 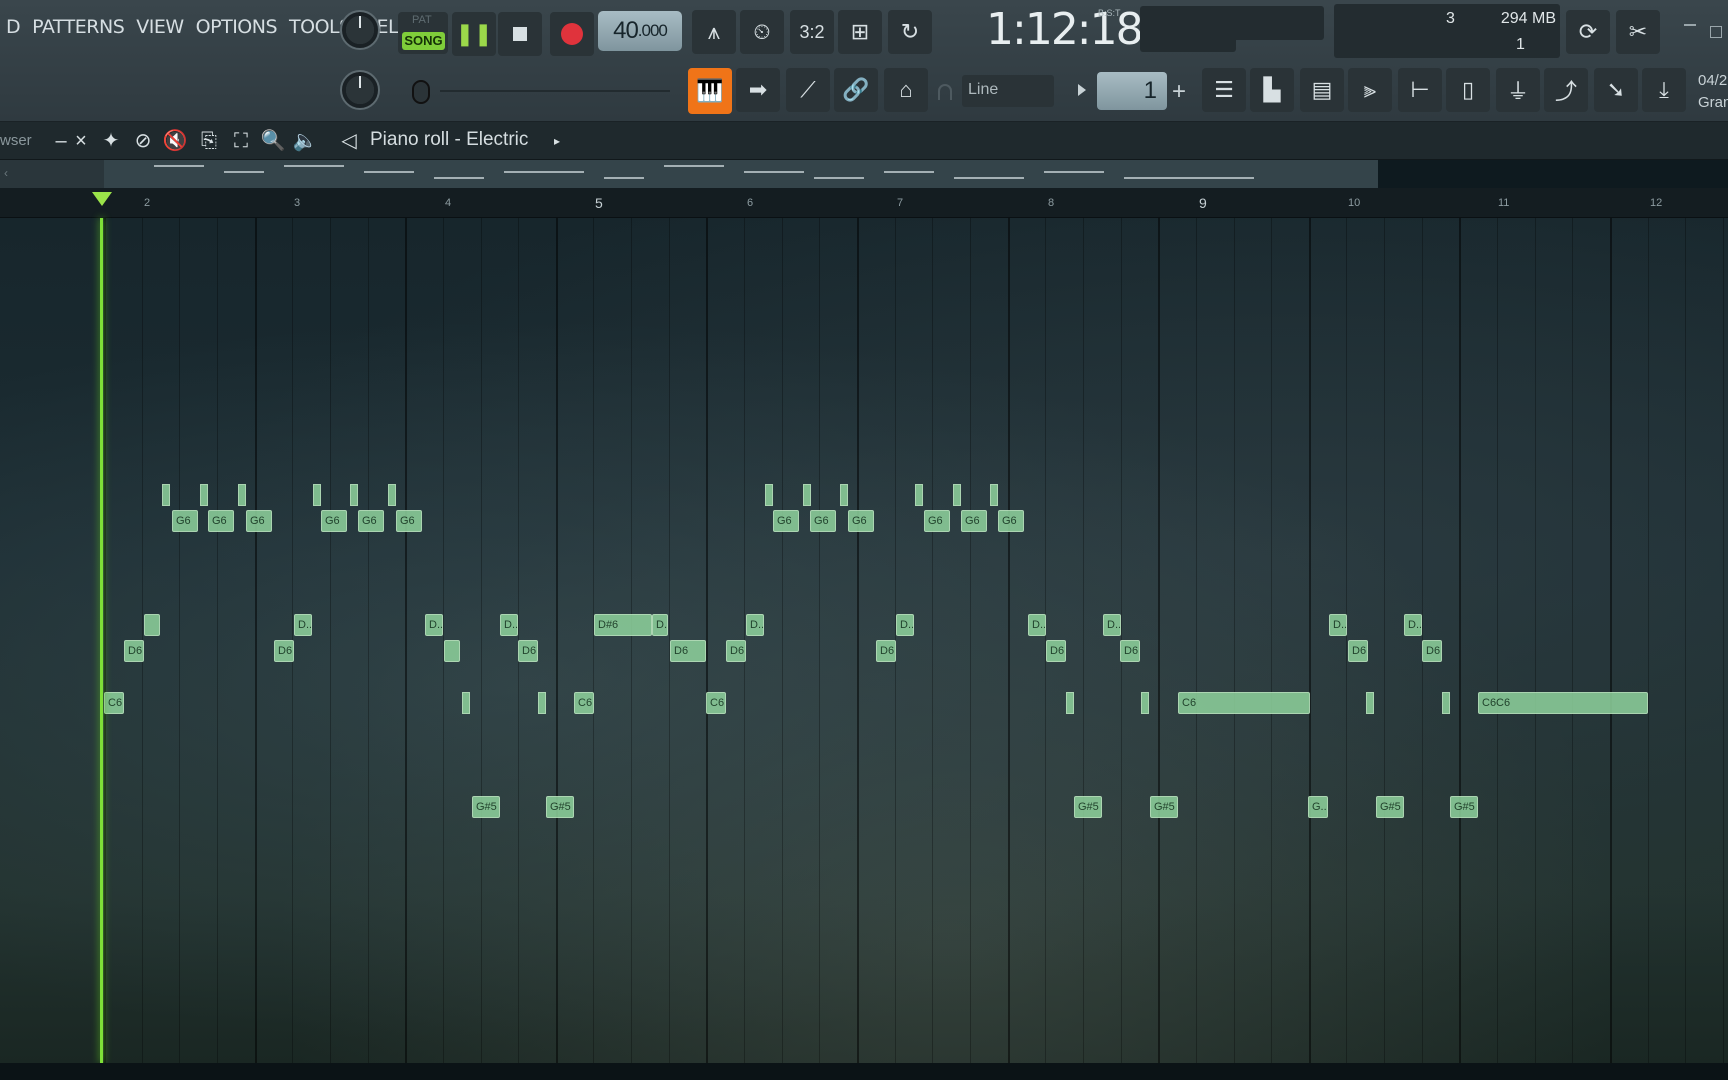 What do you see at coordinates (1179, 92) in the screenshot?
I see `step-plus-icon: +` at bounding box center [1179, 92].